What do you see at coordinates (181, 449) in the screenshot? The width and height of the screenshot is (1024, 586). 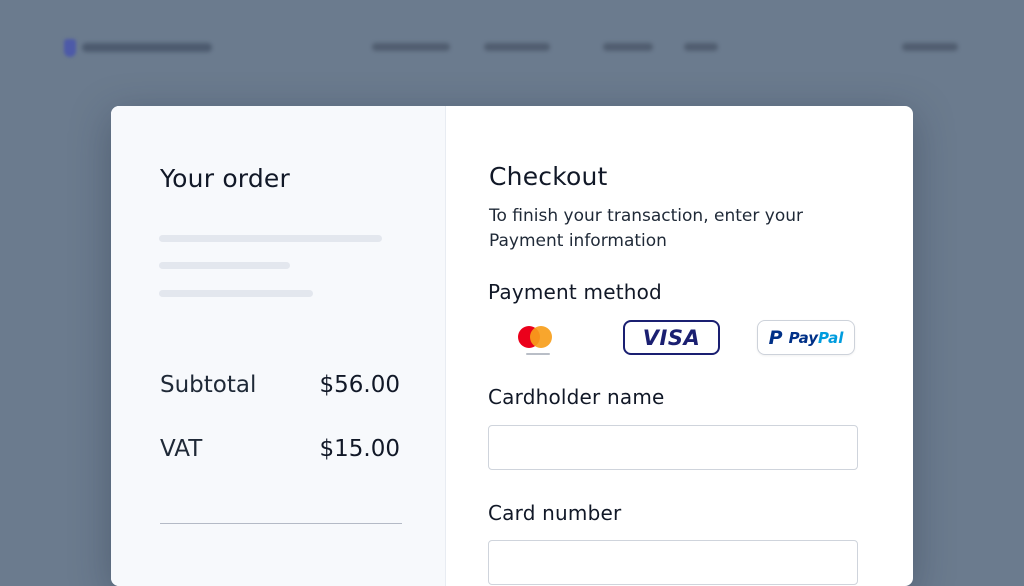 I see `vat-label: VAT` at bounding box center [181, 449].